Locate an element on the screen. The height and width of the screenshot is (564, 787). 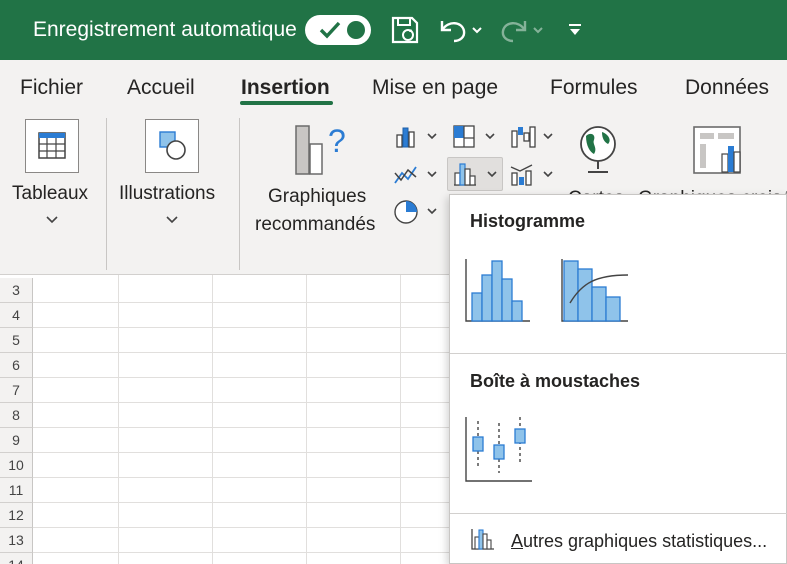
row-header: 5 is located at coordinates (16, 340).